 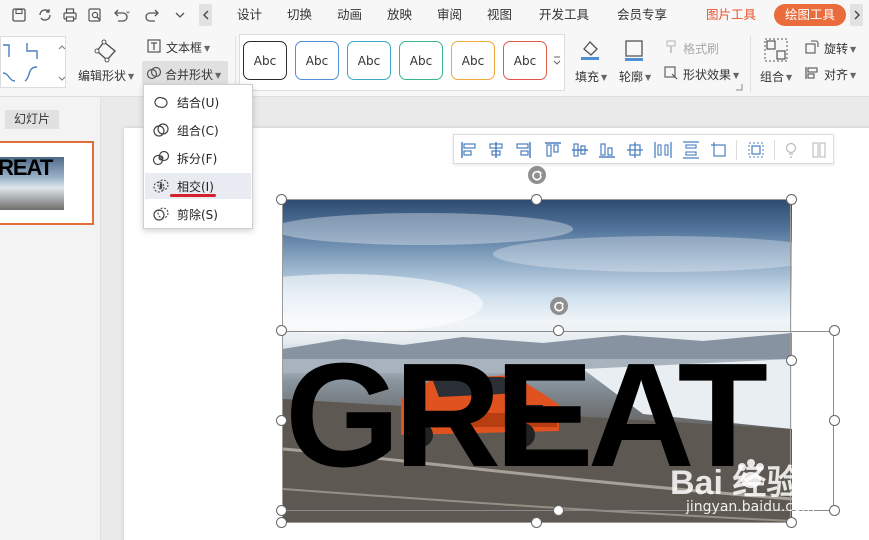 What do you see at coordinates (525, 60) in the screenshot?
I see `shape-style-6: Abc` at bounding box center [525, 60].